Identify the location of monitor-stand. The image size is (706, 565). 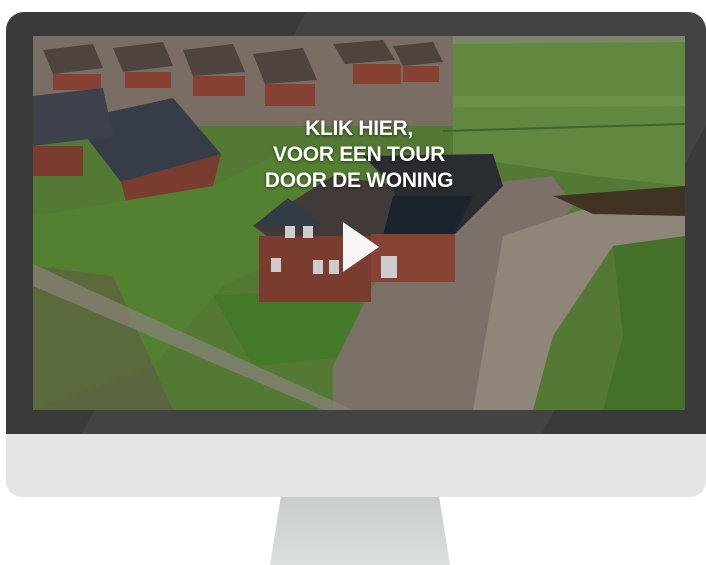
(360, 531).